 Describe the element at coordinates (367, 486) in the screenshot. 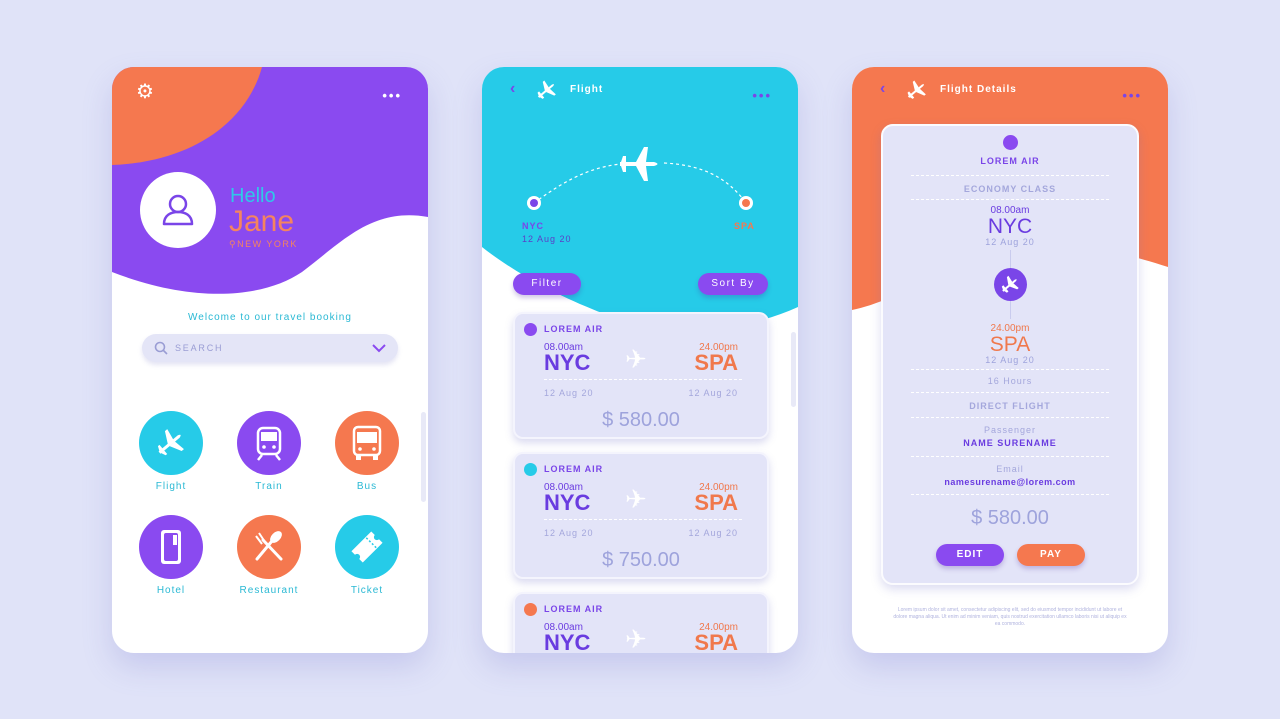

I see `category-label-bus: Bus` at that location.